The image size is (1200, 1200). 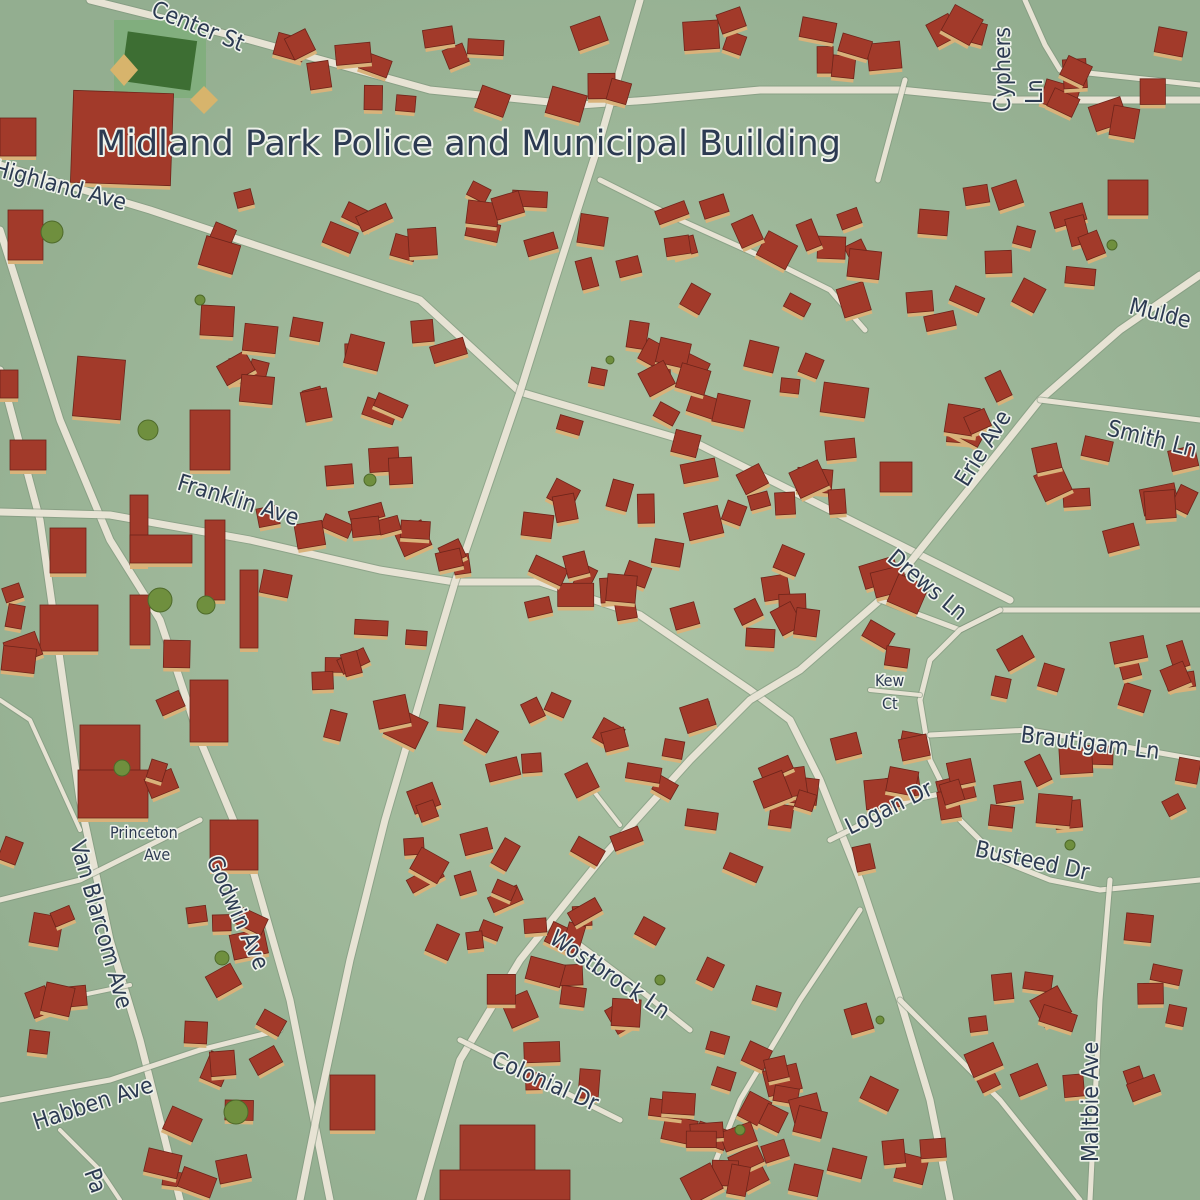 What do you see at coordinates (143, 832) in the screenshot?
I see `street-label-princeton: Princeton` at bounding box center [143, 832].